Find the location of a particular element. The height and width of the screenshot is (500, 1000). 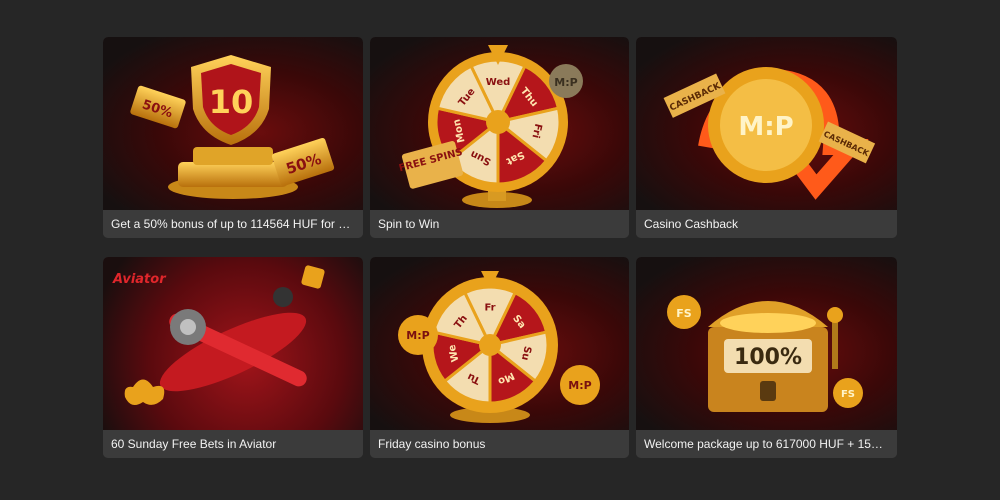

promo-title: Casino Cashback is located at coordinates (766, 224).